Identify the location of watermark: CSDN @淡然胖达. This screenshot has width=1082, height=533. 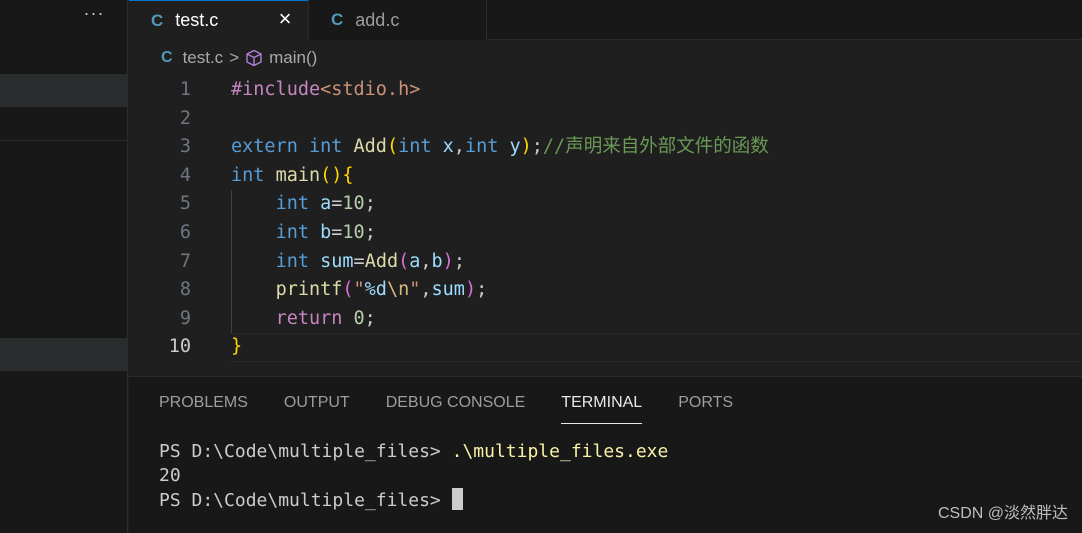
(1002, 513).